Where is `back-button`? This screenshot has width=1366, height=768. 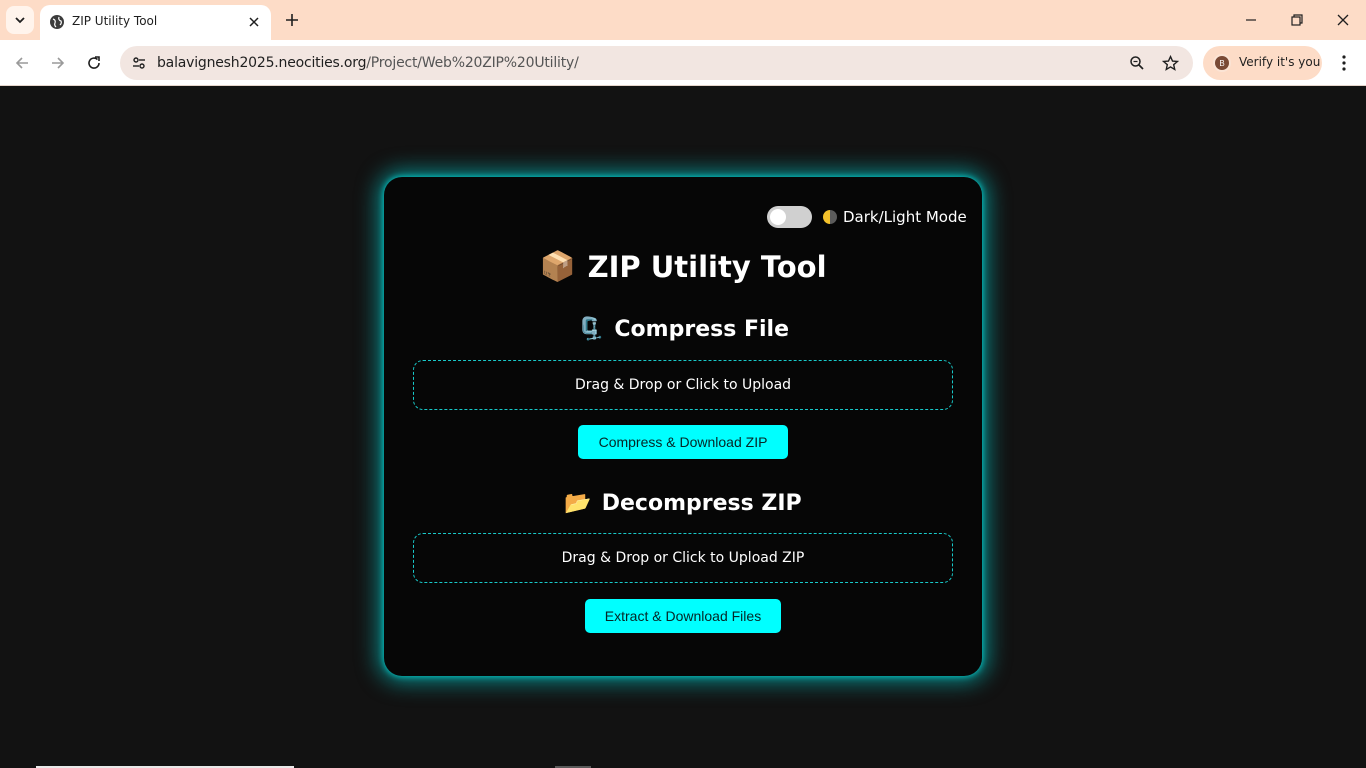 back-button is located at coordinates (22, 63).